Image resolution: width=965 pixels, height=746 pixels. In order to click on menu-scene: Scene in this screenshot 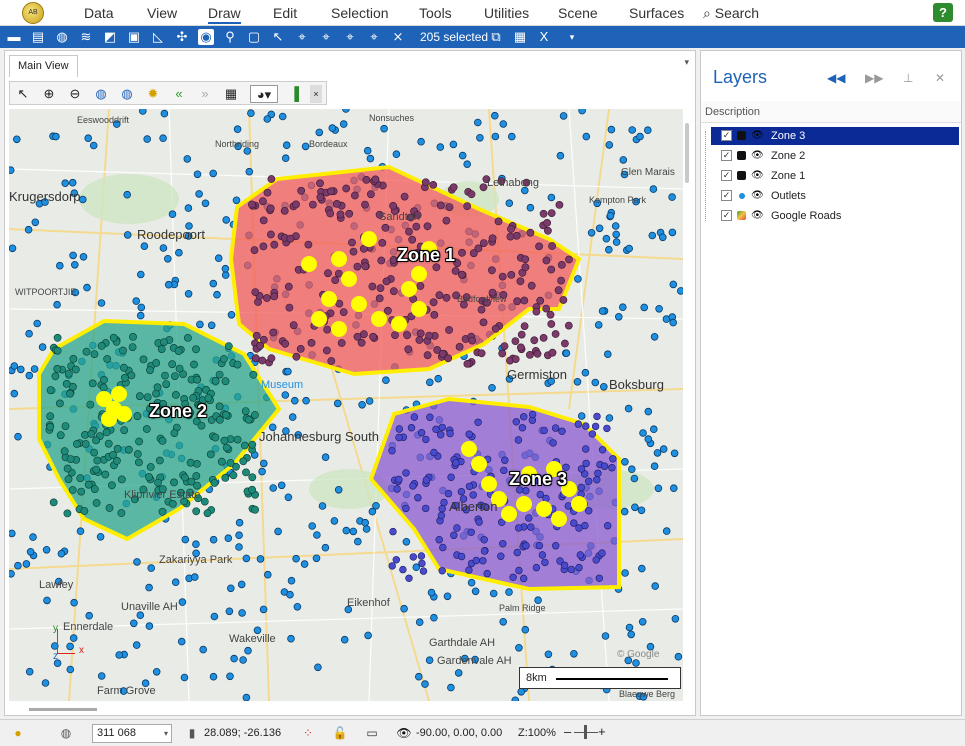, I will do `click(578, 13)`.